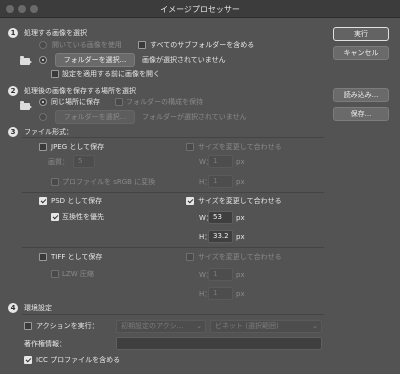 This screenshot has height=374, width=400. Describe the element at coordinates (240, 257) in the screenshot. I see `tiff-resize-label: サイズを変更して合わせる` at that location.